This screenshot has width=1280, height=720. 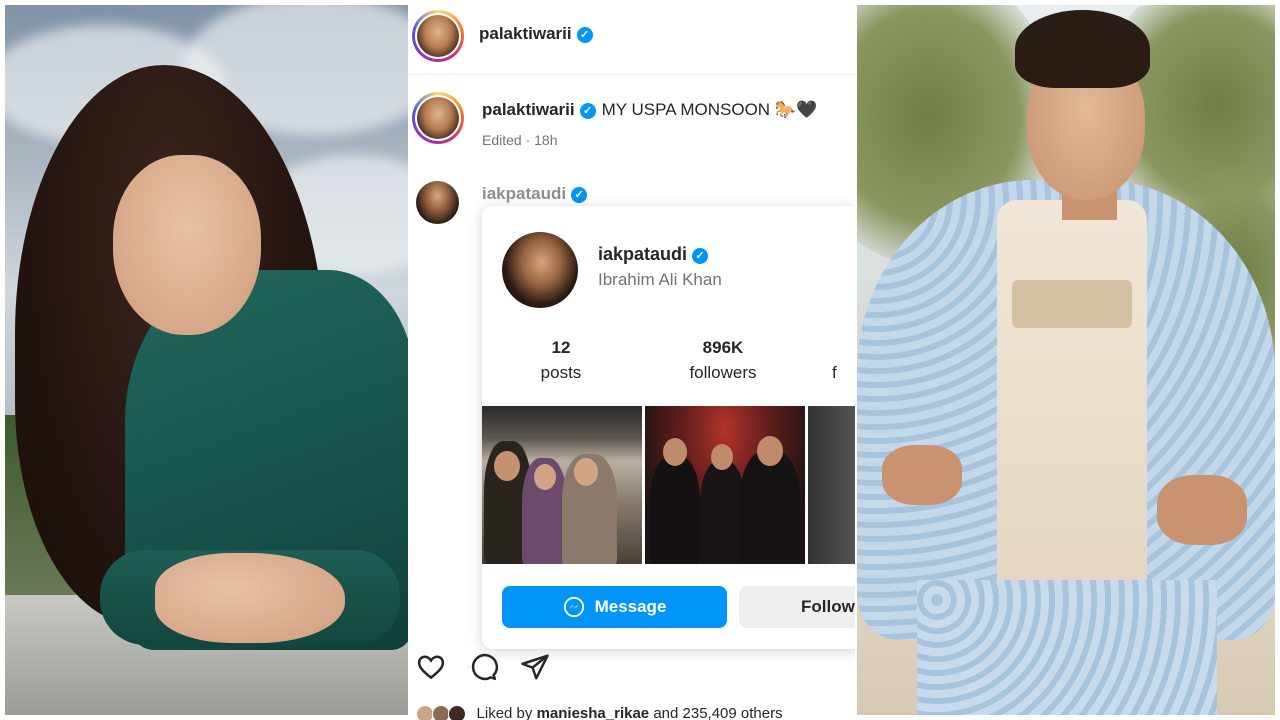 What do you see at coordinates (723, 347) in the screenshot?
I see `stat-followers-value: 896K` at bounding box center [723, 347].